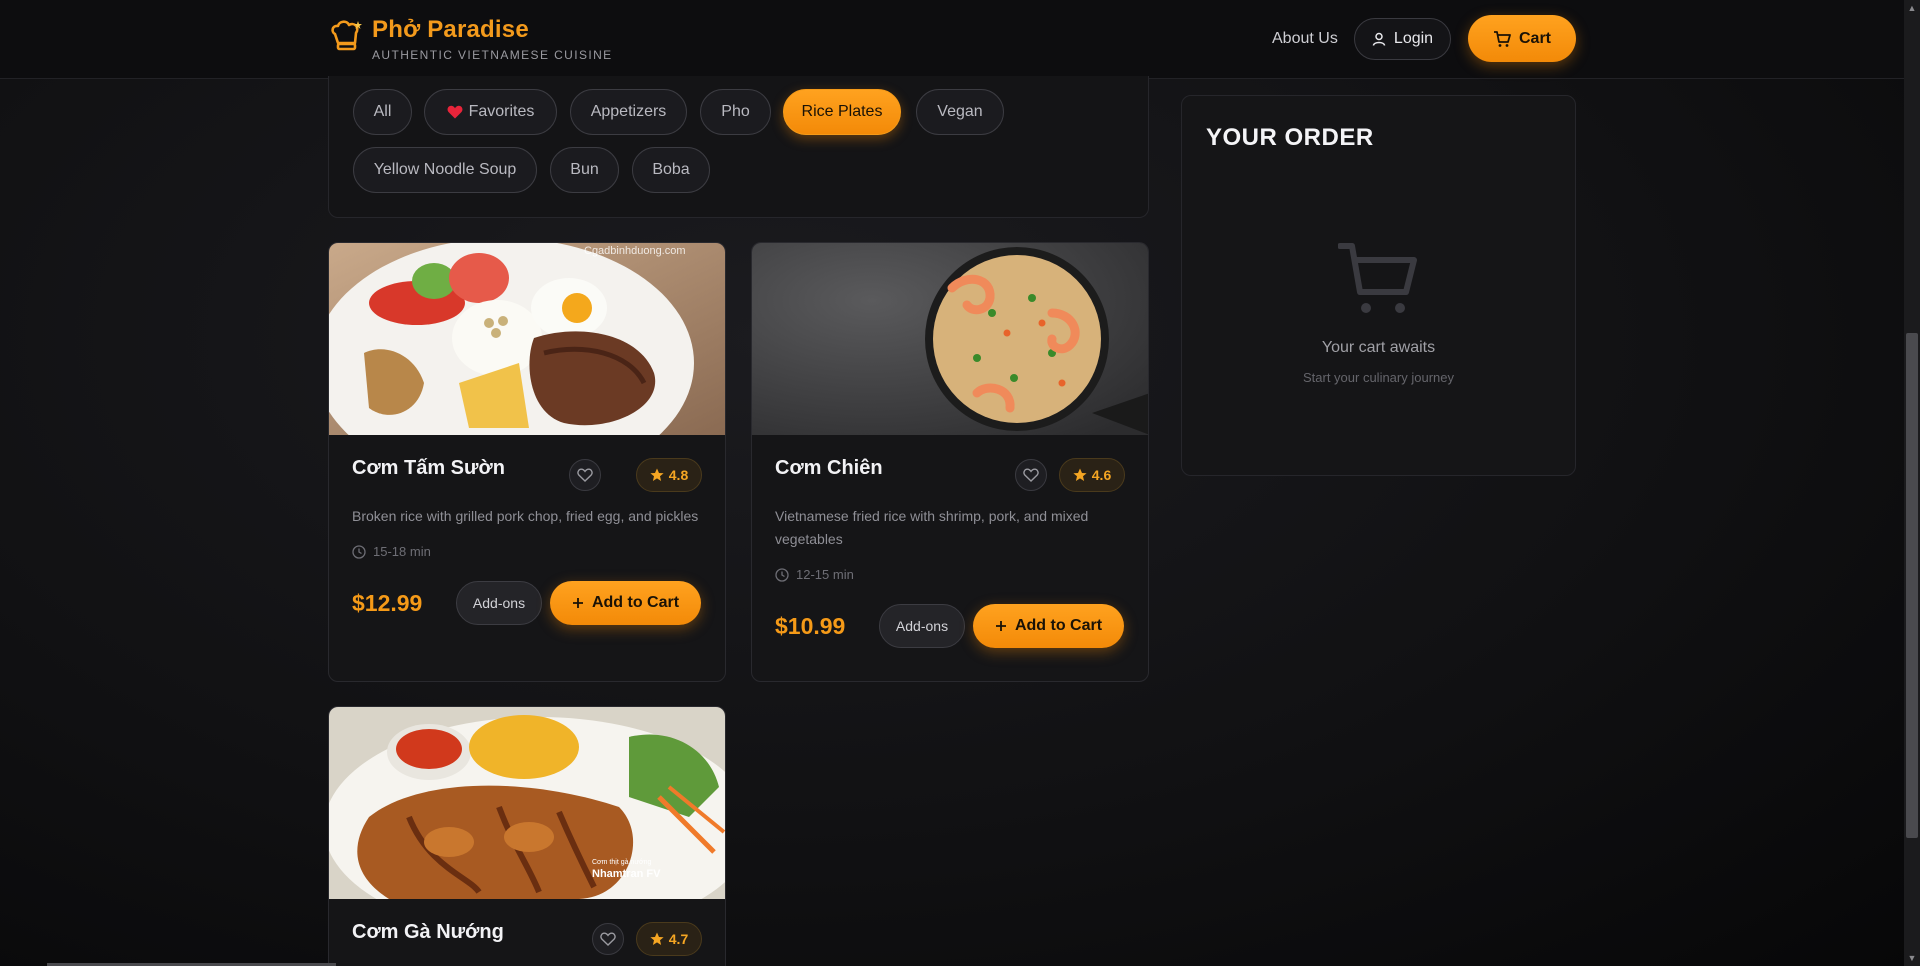 The height and width of the screenshot is (966, 1920). I want to click on rating-value: 4.8, so click(678, 475).